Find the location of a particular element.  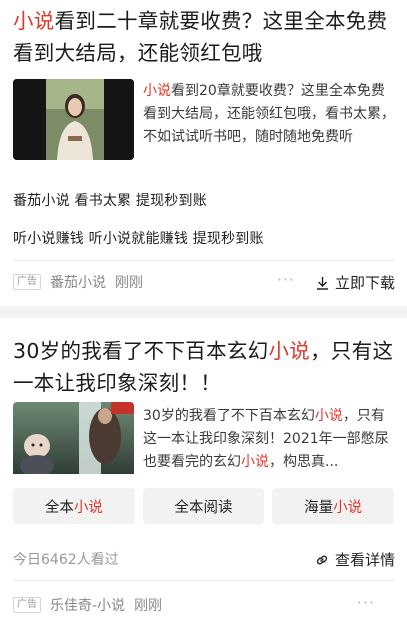

button-label: 全本阅读 is located at coordinates (203, 507).